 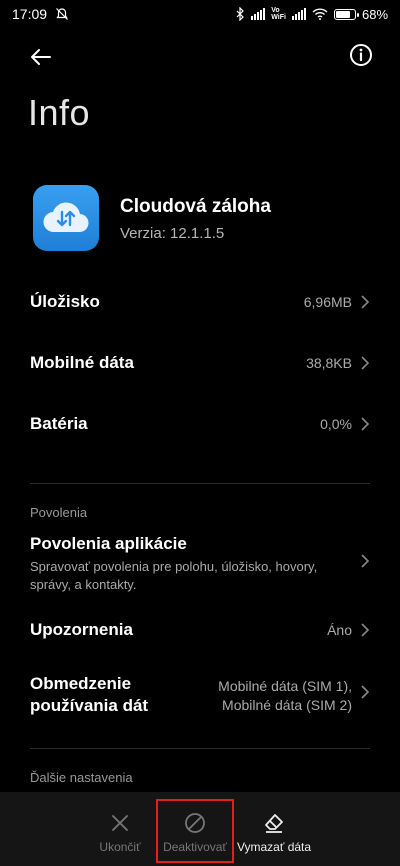 I want to click on notifications-row: Upozornenia Áno, so click(x=200, y=630).